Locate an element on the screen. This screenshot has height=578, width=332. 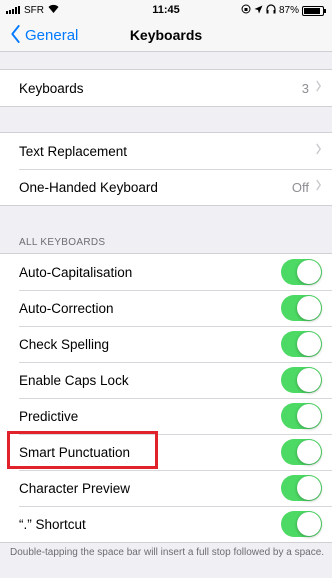
text-group: Text Replacement One-Handed Keyboard Off is located at coordinates (166, 169).